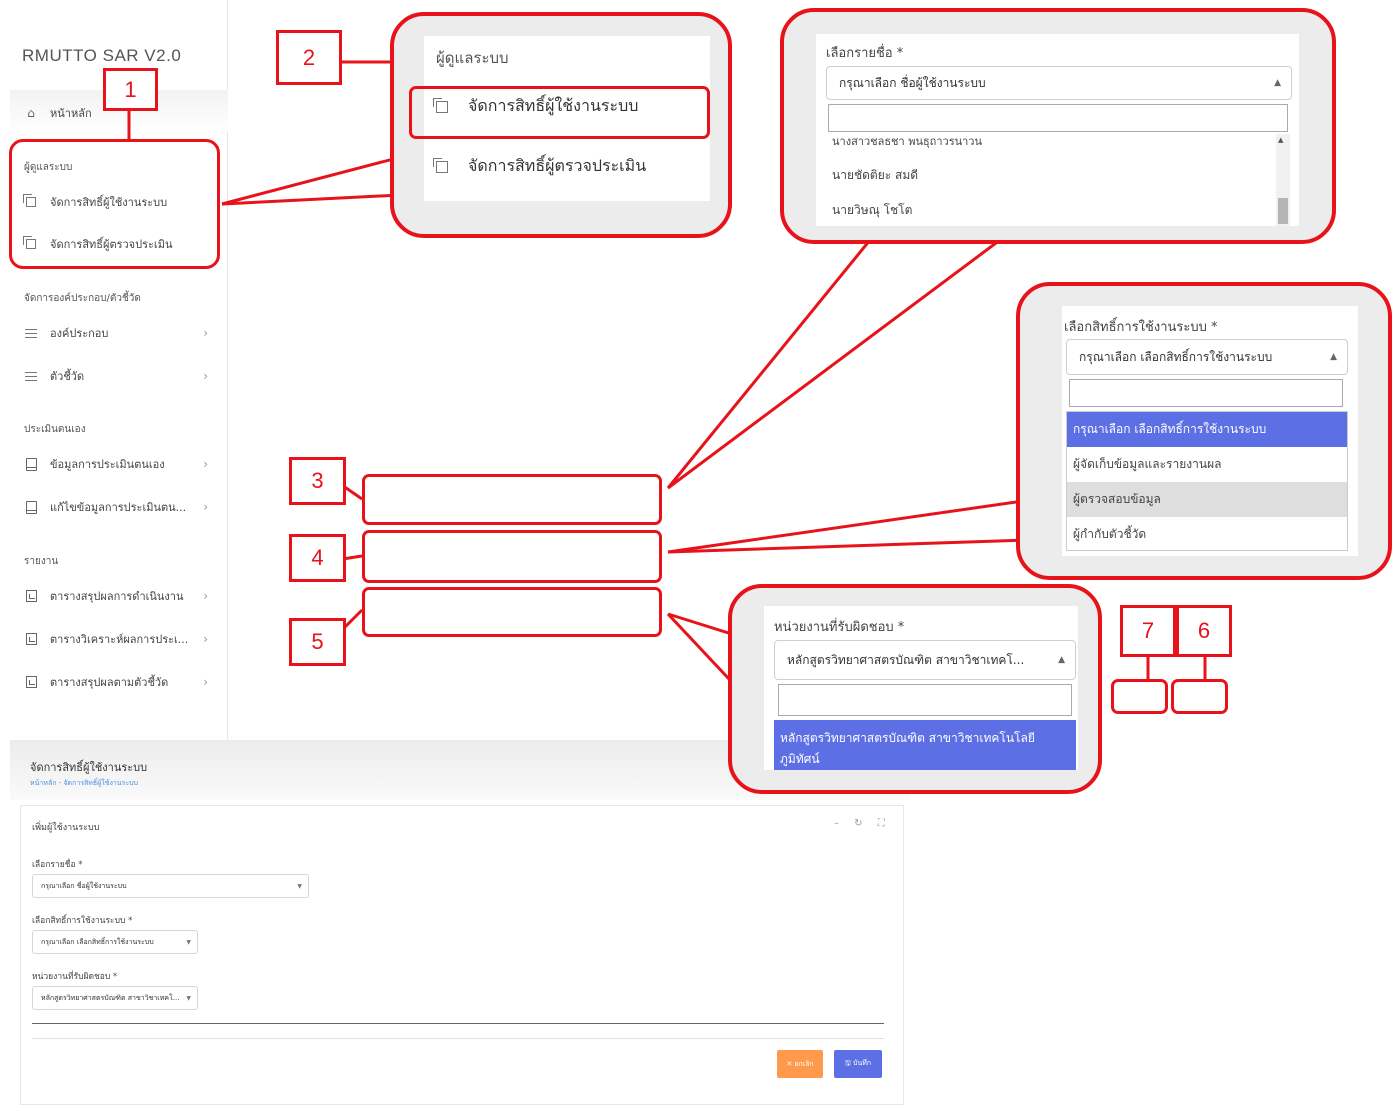  What do you see at coordinates (1204, 631) in the screenshot?
I see `annotation-number-6: 6` at bounding box center [1204, 631].